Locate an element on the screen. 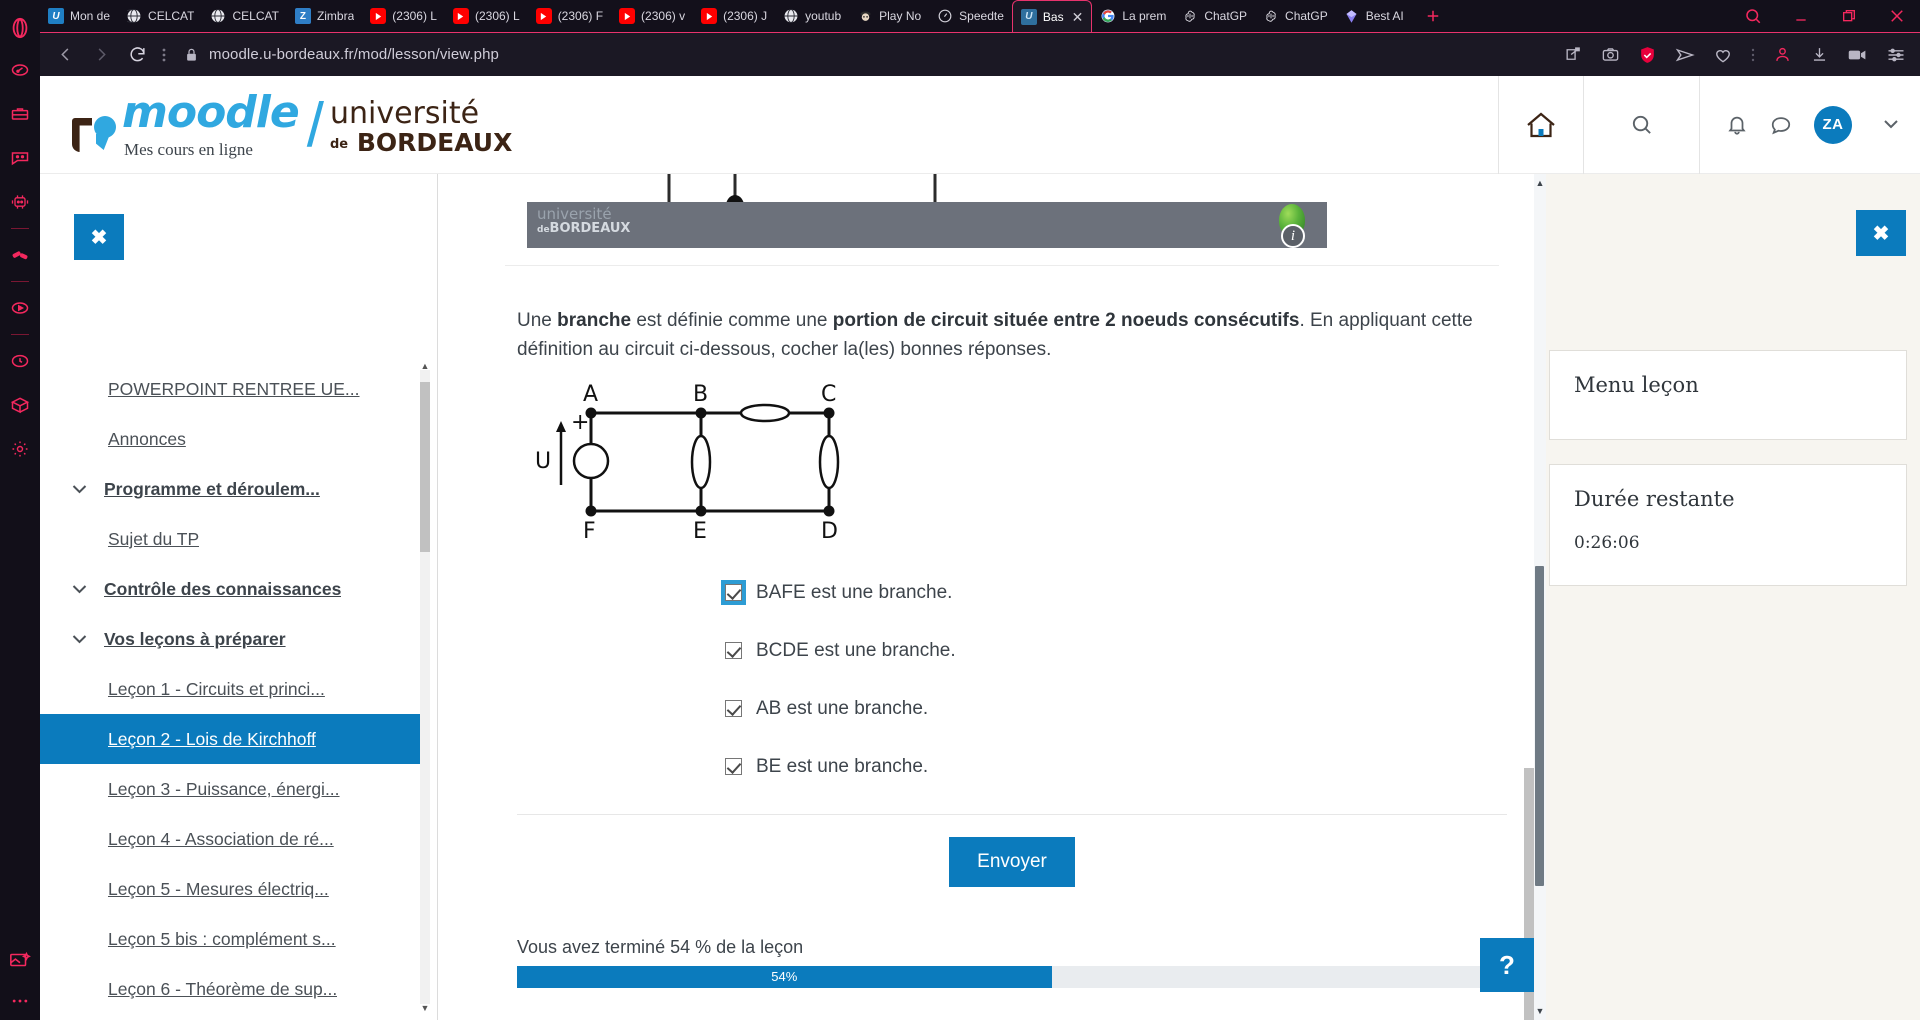 The width and height of the screenshot is (1920, 1020). sidebar-item-label: Leçon 2 - Lois de Kirchhoff is located at coordinates (212, 739).